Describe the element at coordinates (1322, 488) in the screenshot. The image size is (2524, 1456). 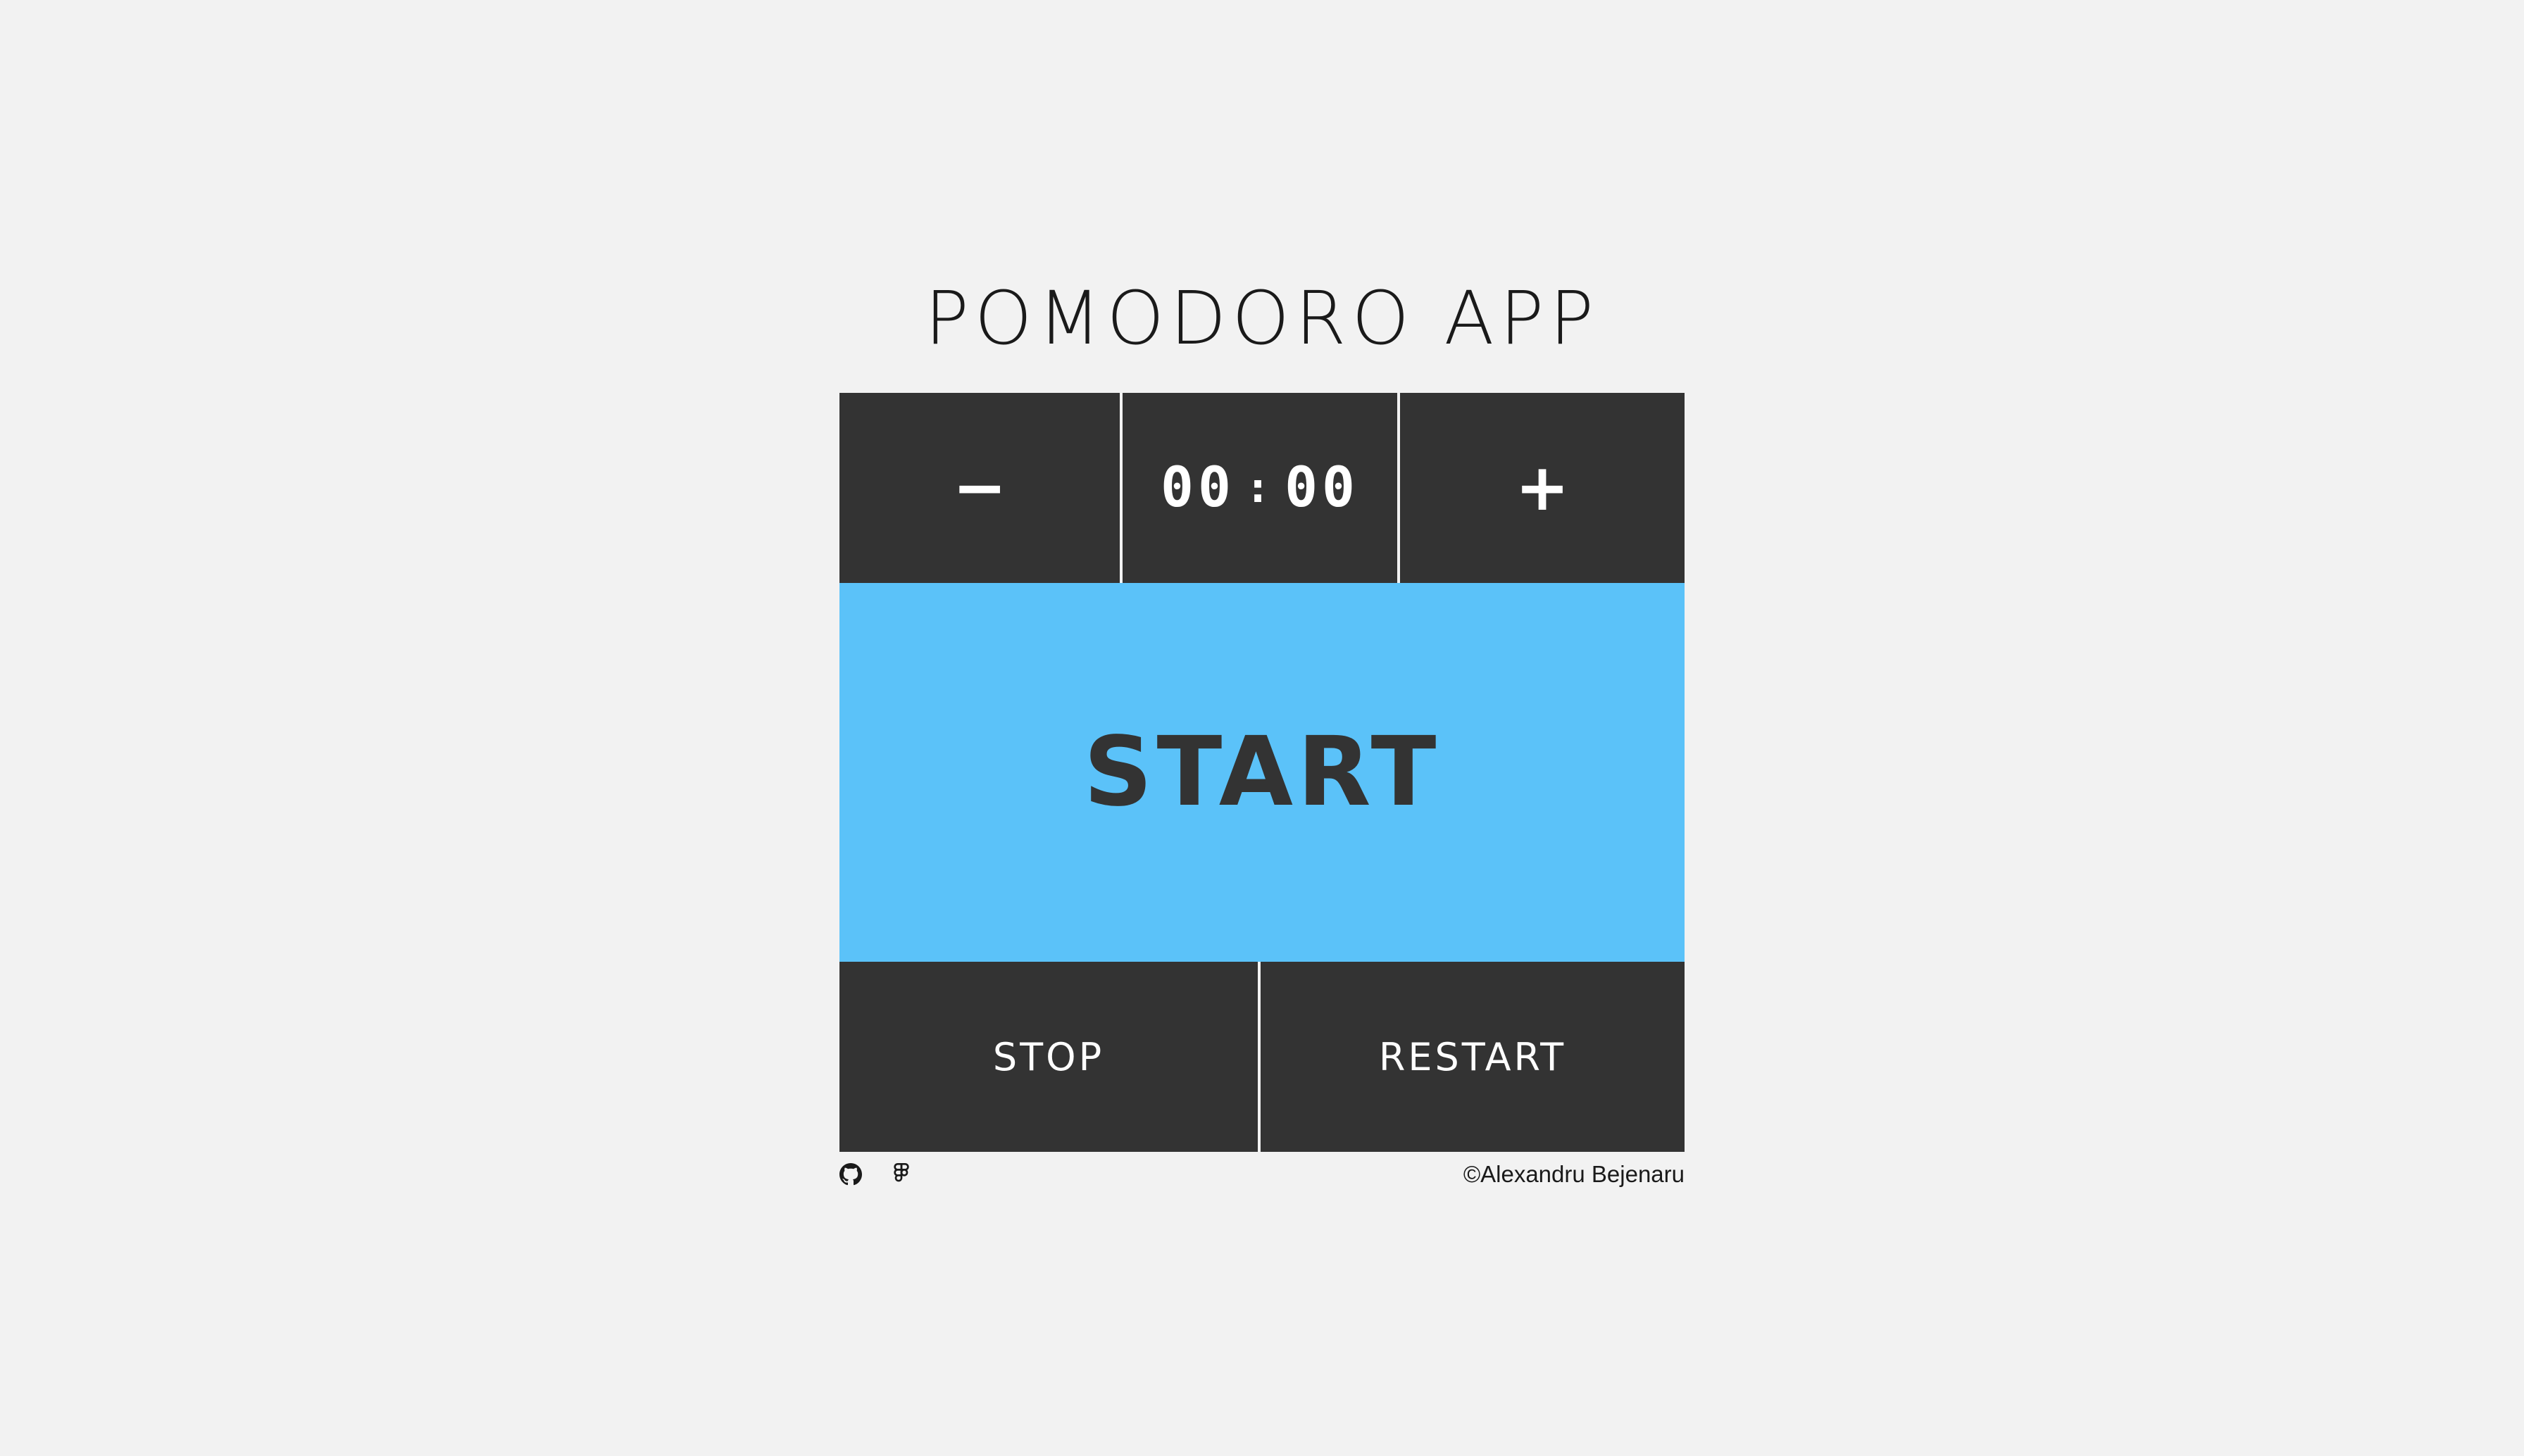
I see `seconds-value: 00` at that location.